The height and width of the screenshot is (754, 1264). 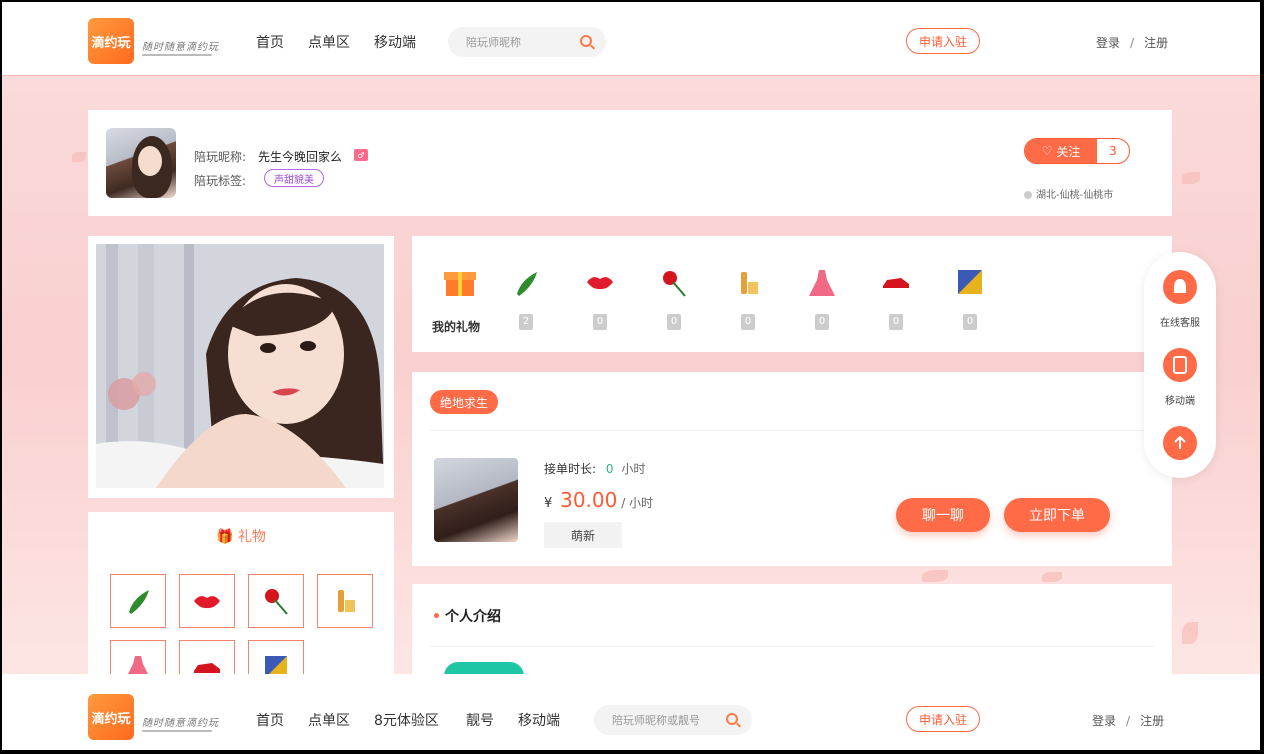 What do you see at coordinates (329, 720) in the screenshot?
I see `footer-nav-order-zone: 点单区` at bounding box center [329, 720].